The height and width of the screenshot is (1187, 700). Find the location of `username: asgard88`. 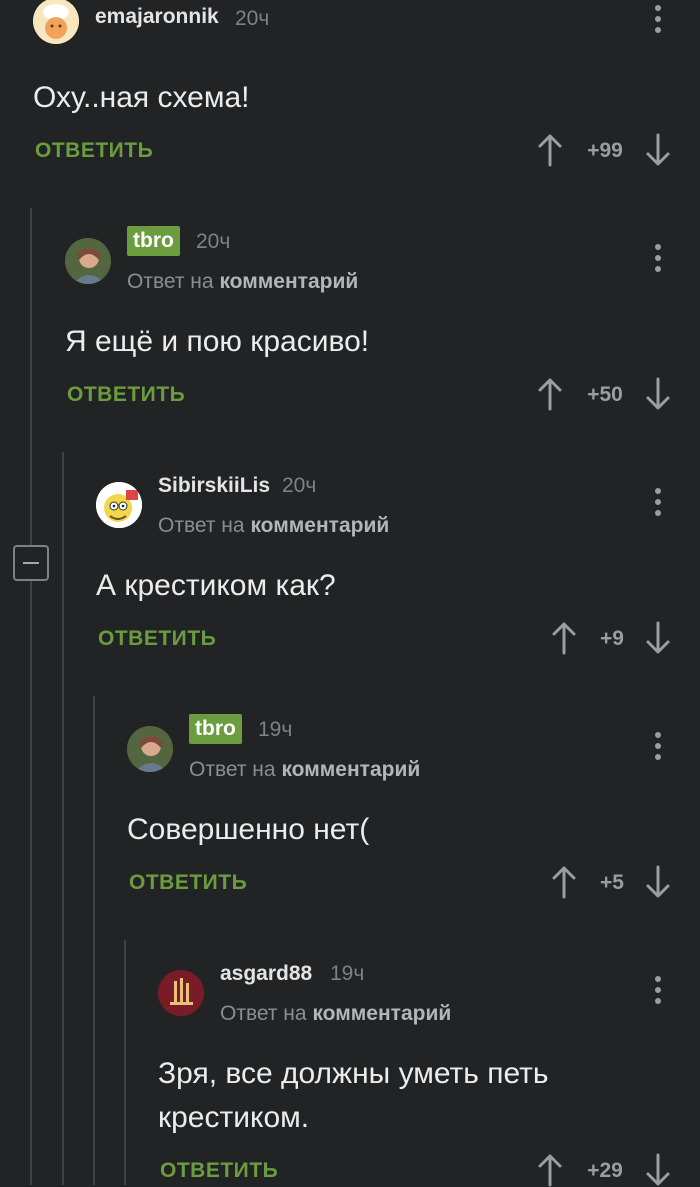

username: asgard88 is located at coordinates (266, 974).